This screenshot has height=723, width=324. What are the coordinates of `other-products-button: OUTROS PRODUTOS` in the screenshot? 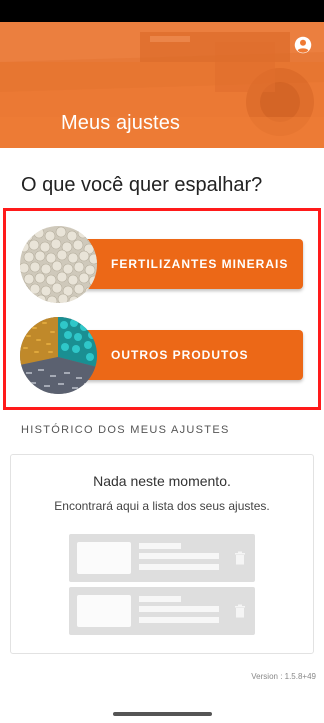 It's located at (183, 355).